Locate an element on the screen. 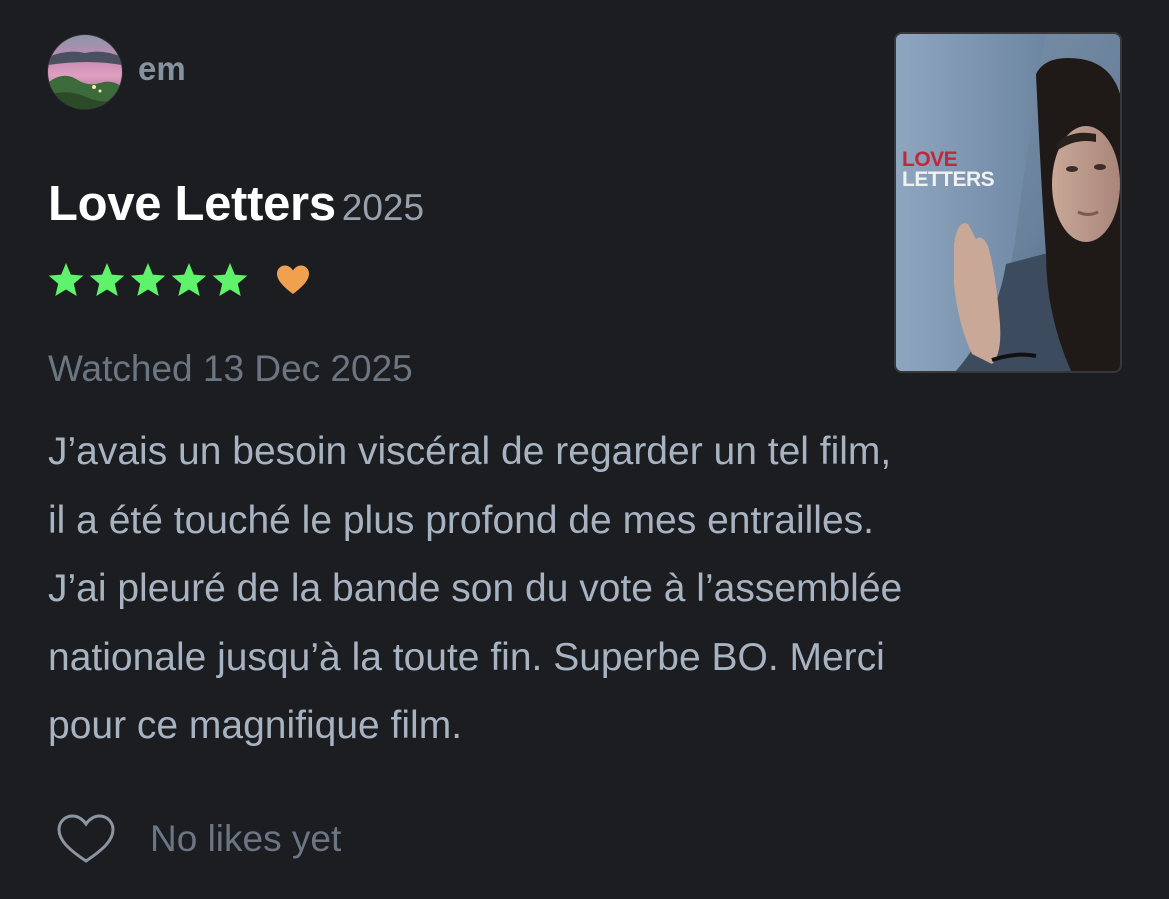  poster-logo-line1: LOVE is located at coordinates (930, 159).